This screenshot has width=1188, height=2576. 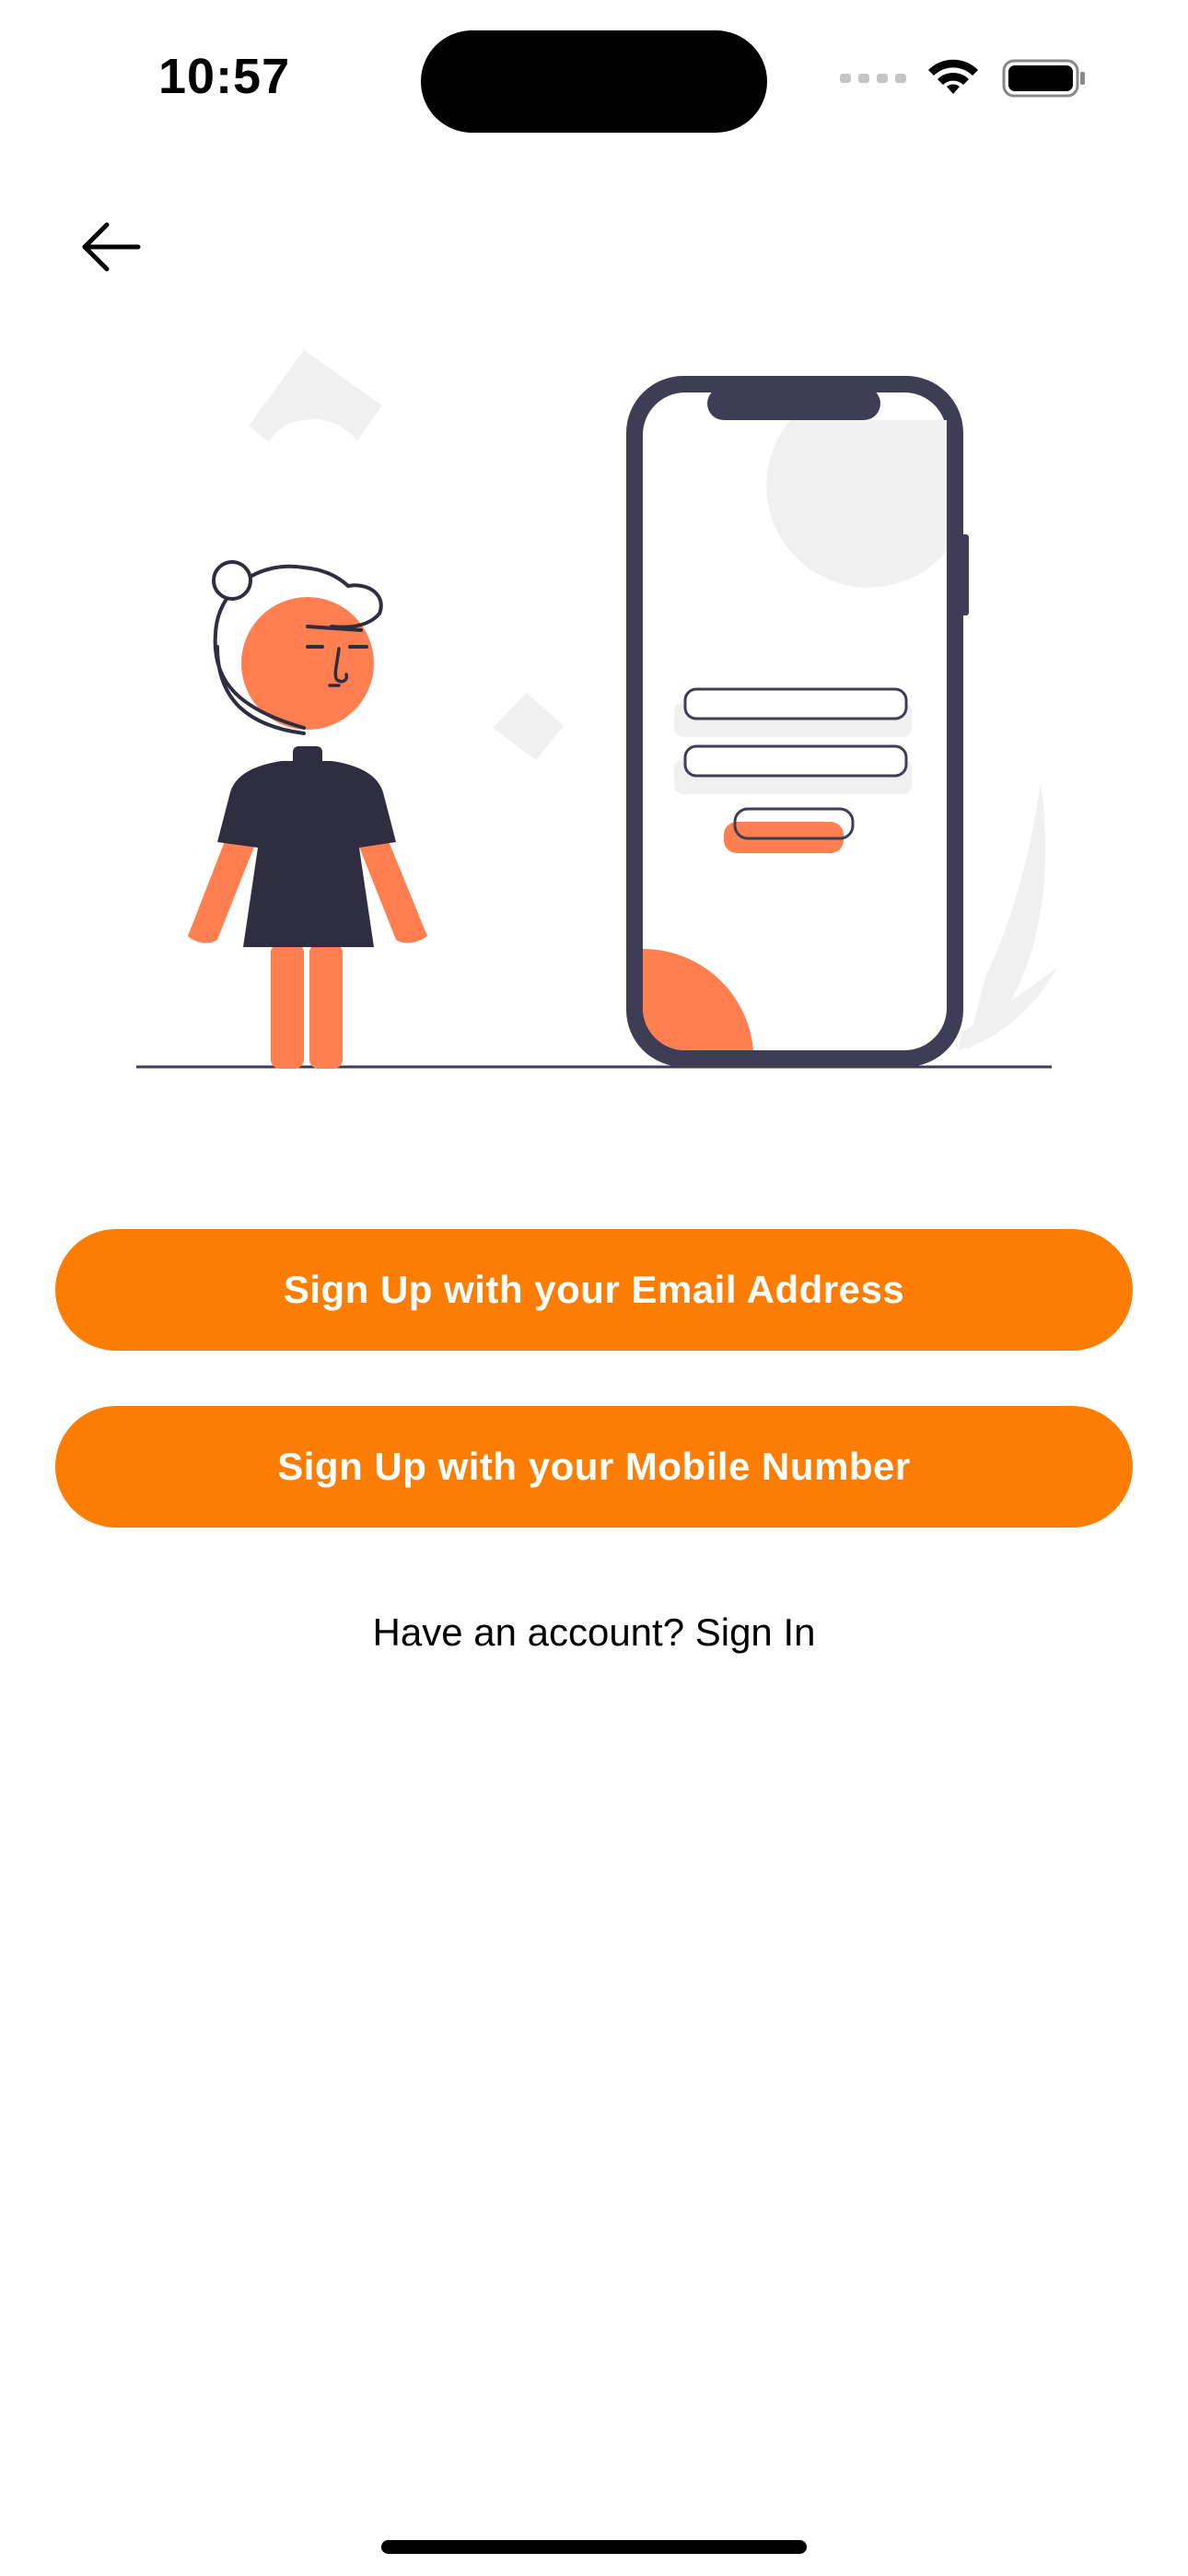 I want to click on status-icons, so click(x=964, y=78).